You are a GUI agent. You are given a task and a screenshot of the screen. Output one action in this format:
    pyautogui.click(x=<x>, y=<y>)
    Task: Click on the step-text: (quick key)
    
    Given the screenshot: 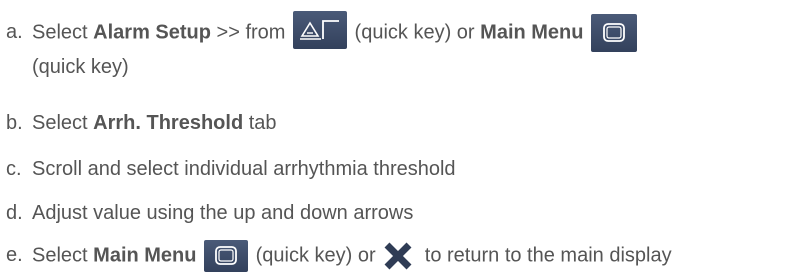 What is the action you would take?
    pyautogui.click(x=80, y=67)
    